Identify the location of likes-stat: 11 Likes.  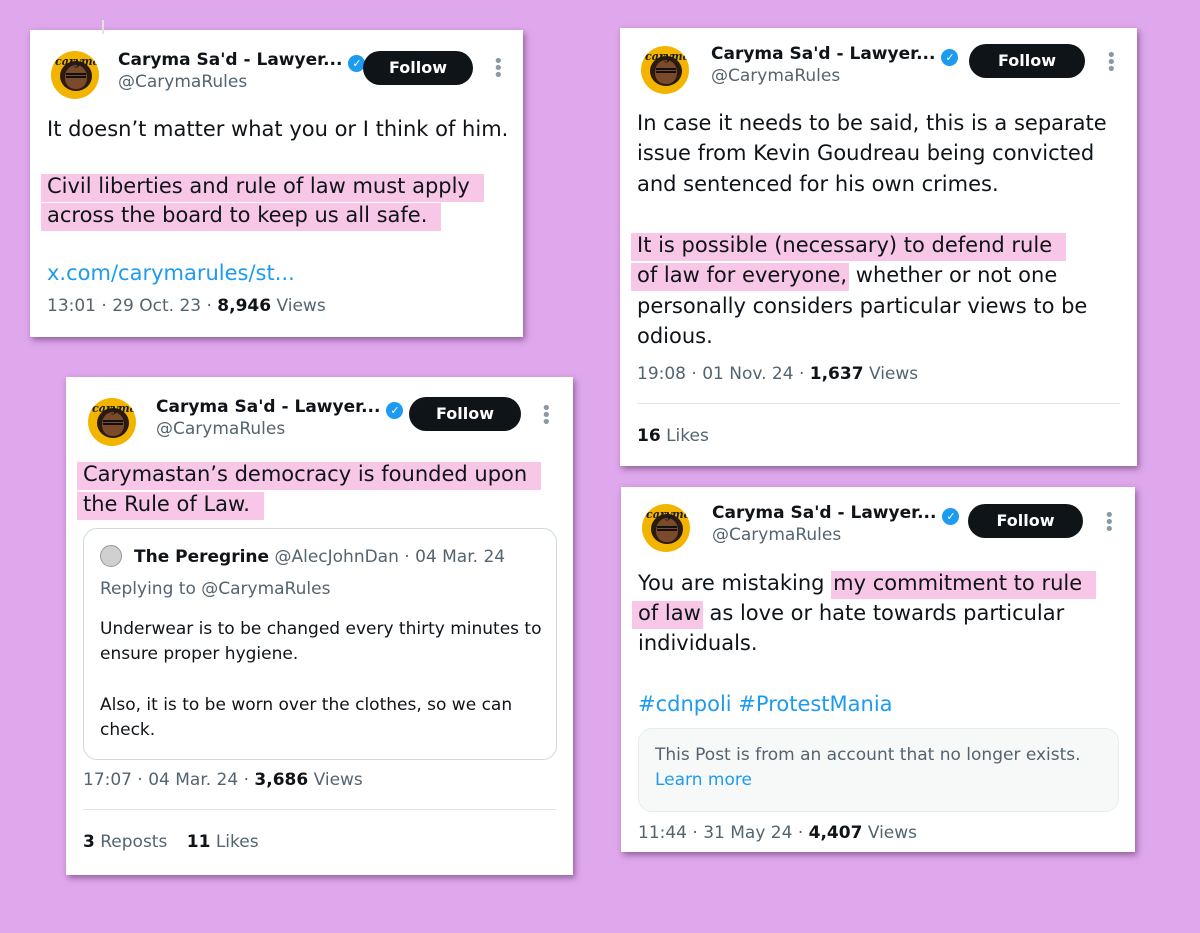
(223, 842).